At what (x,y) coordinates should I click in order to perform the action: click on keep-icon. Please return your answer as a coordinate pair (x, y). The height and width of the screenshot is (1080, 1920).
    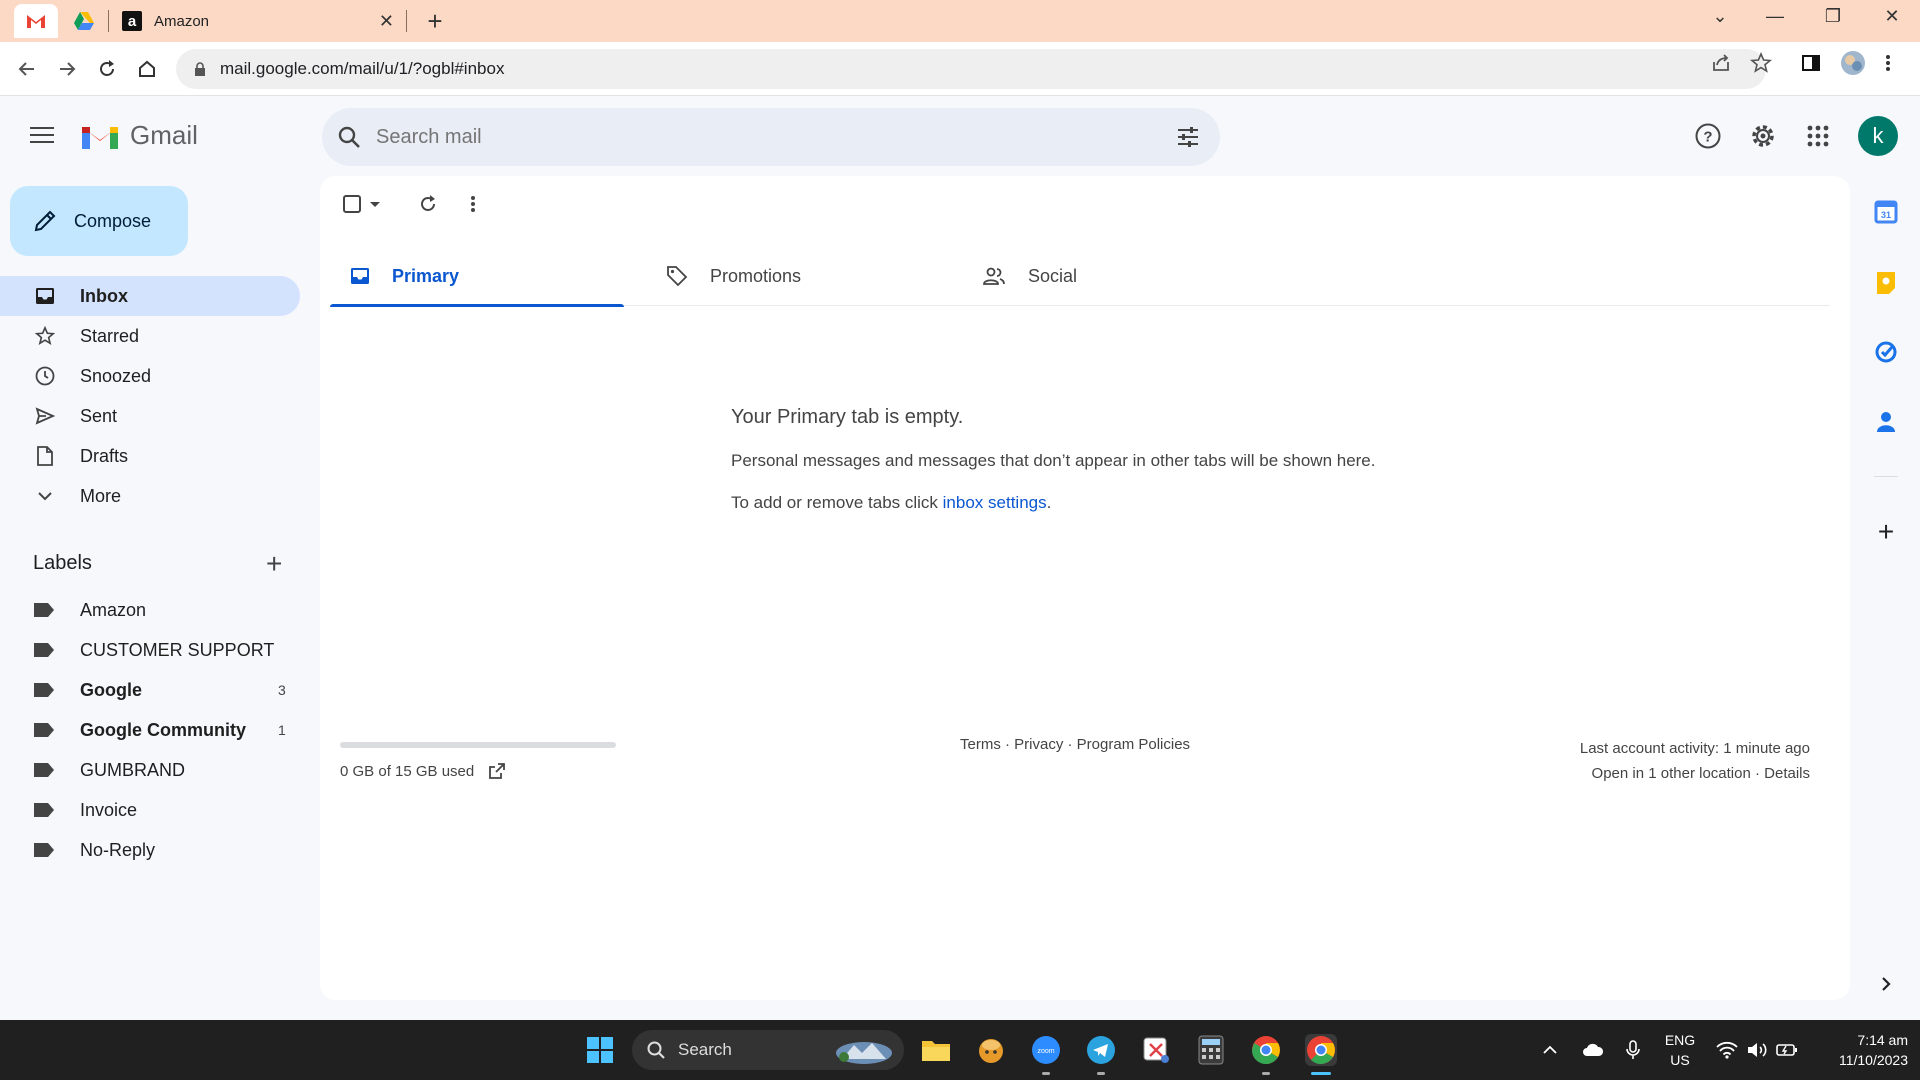
    Looking at the image, I should click on (1886, 282).